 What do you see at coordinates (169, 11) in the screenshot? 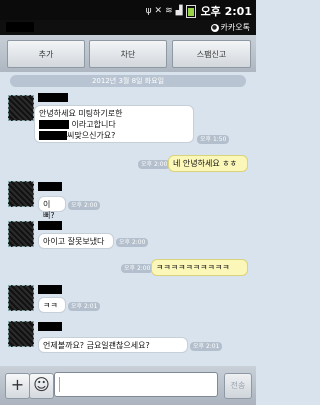
I see `wifi-icon: ≋` at bounding box center [169, 11].